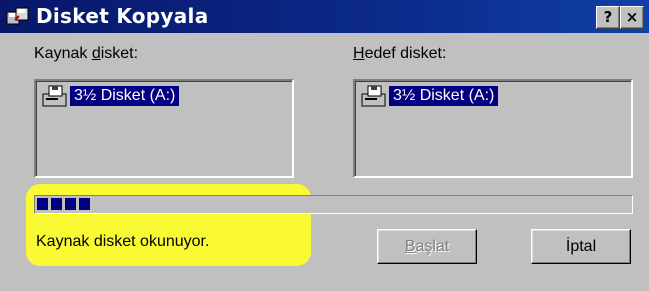 The height and width of the screenshot is (291, 649). I want to click on source-label: Kaynak disket:, so click(86, 54).